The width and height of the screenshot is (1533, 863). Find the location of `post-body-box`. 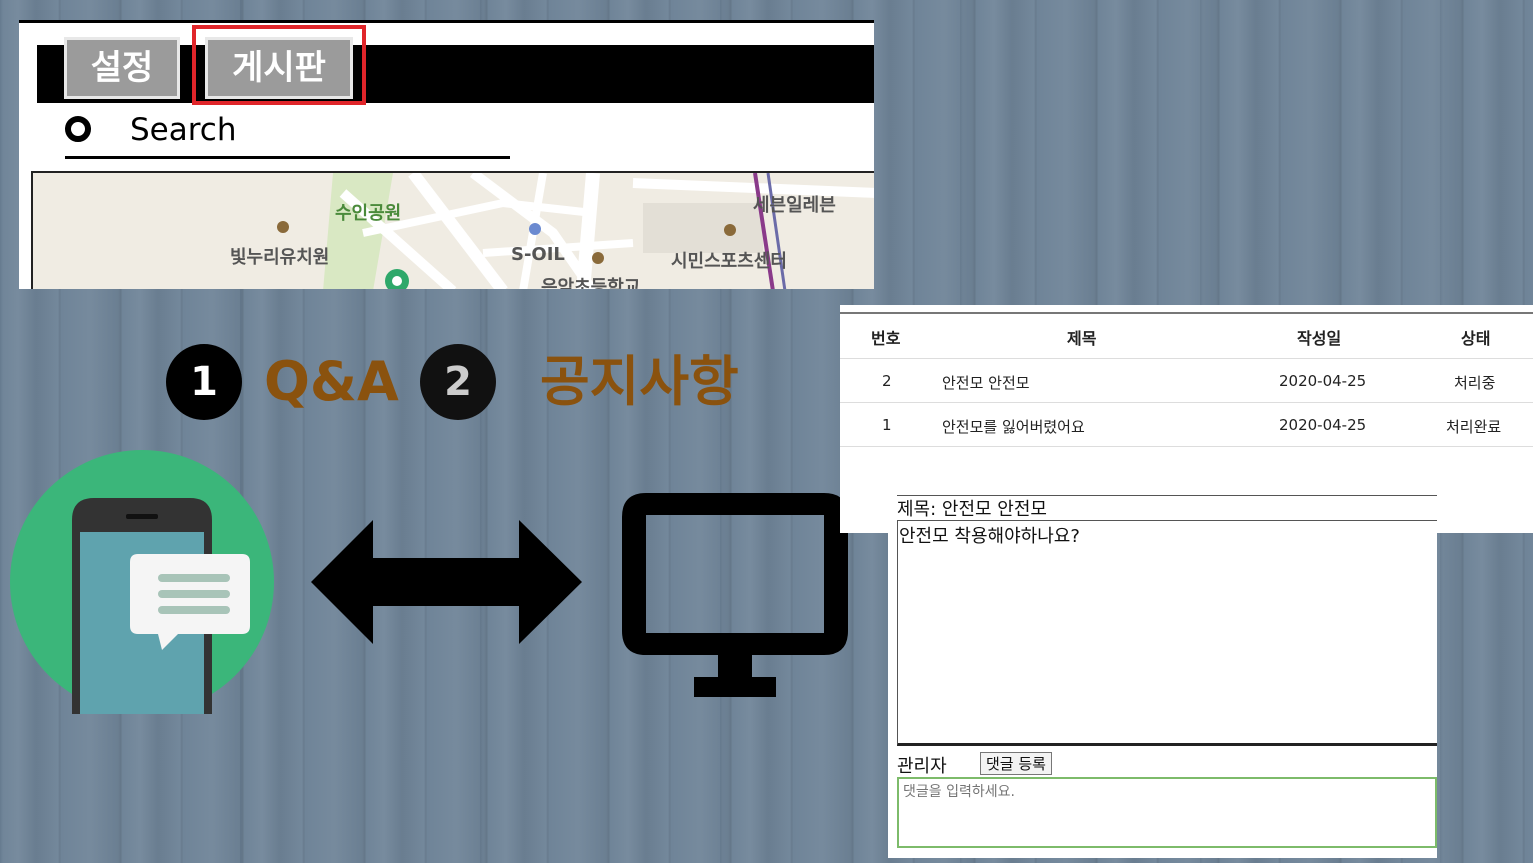

post-body-box is located at coordinates (1167, 633).